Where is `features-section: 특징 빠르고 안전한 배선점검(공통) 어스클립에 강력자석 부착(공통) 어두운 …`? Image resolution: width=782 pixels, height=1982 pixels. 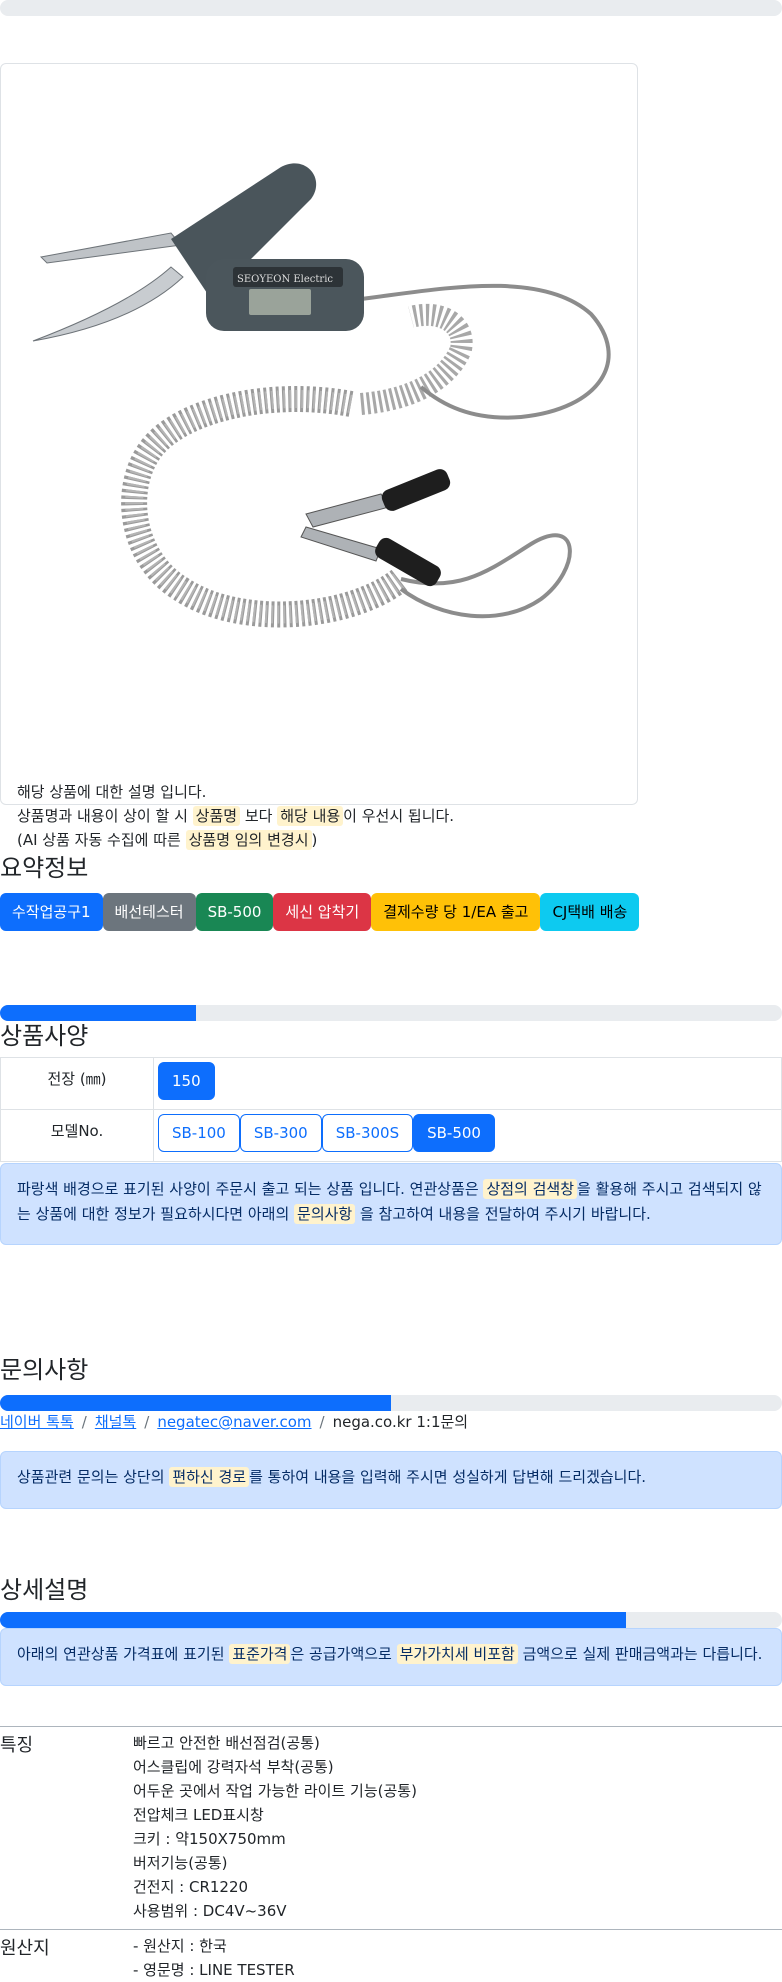
features-section: 특징 빠르고 안전한 배선점검(공통) 어스클립에 강력자석 부착(공통) 어두운 … is located at coordinates (391, 1828).